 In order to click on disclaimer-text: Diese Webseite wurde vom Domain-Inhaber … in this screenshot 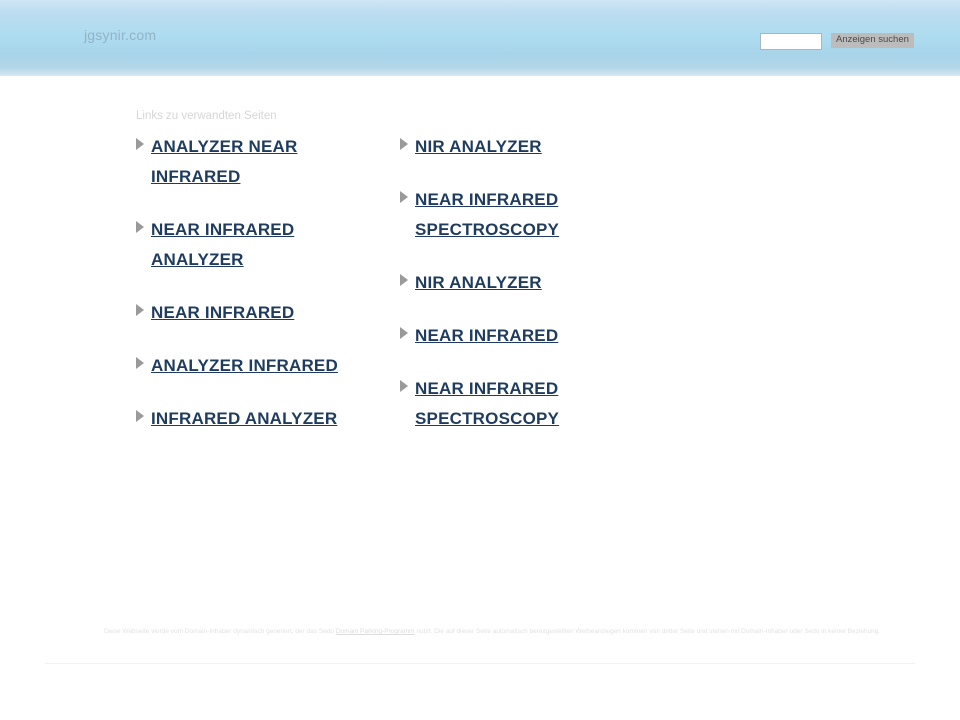, I will do `click(494, 632)`.